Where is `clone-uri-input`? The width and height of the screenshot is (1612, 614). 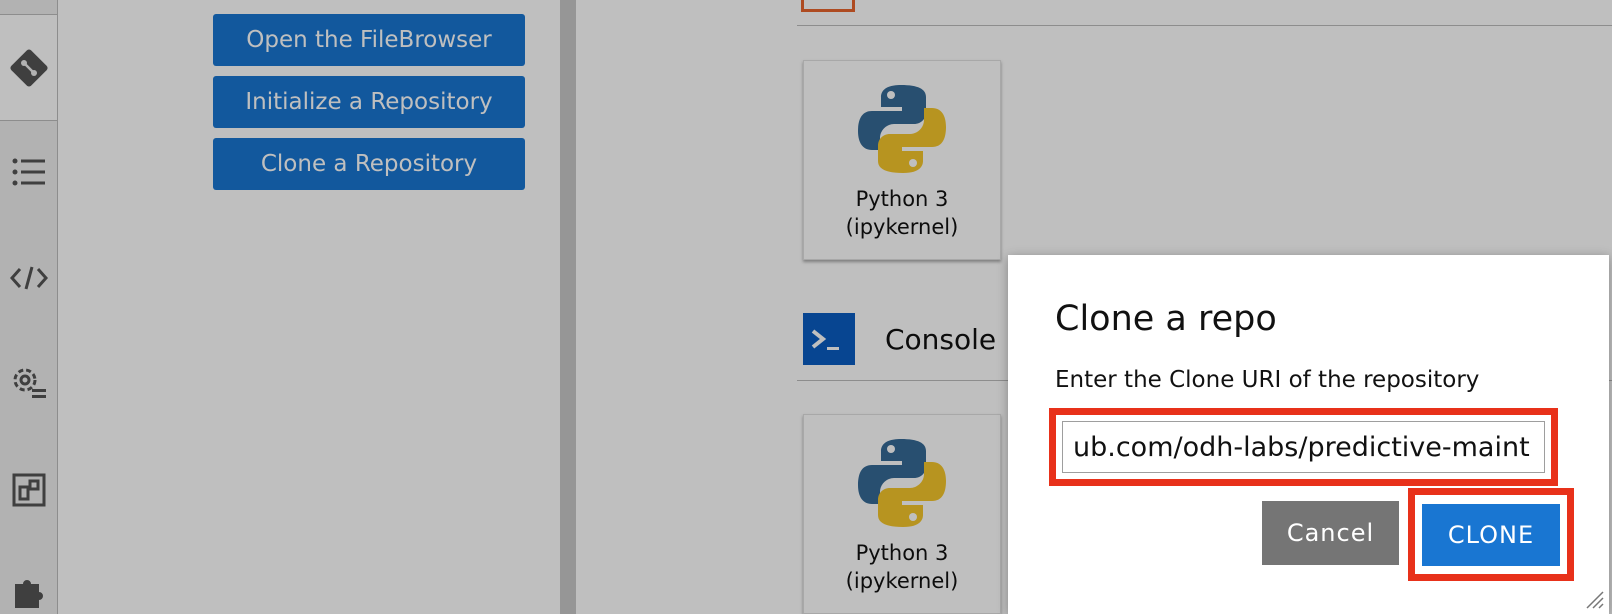 clone-uri-input is located at coordinates (1303, 447).